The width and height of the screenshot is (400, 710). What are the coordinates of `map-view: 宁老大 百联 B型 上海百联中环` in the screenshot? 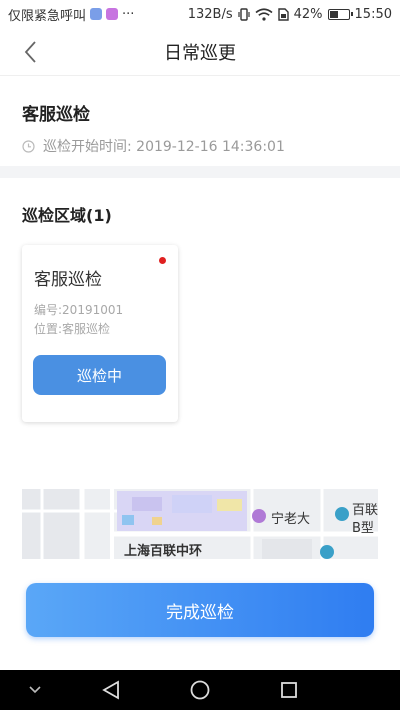 It's located at (200, 524).